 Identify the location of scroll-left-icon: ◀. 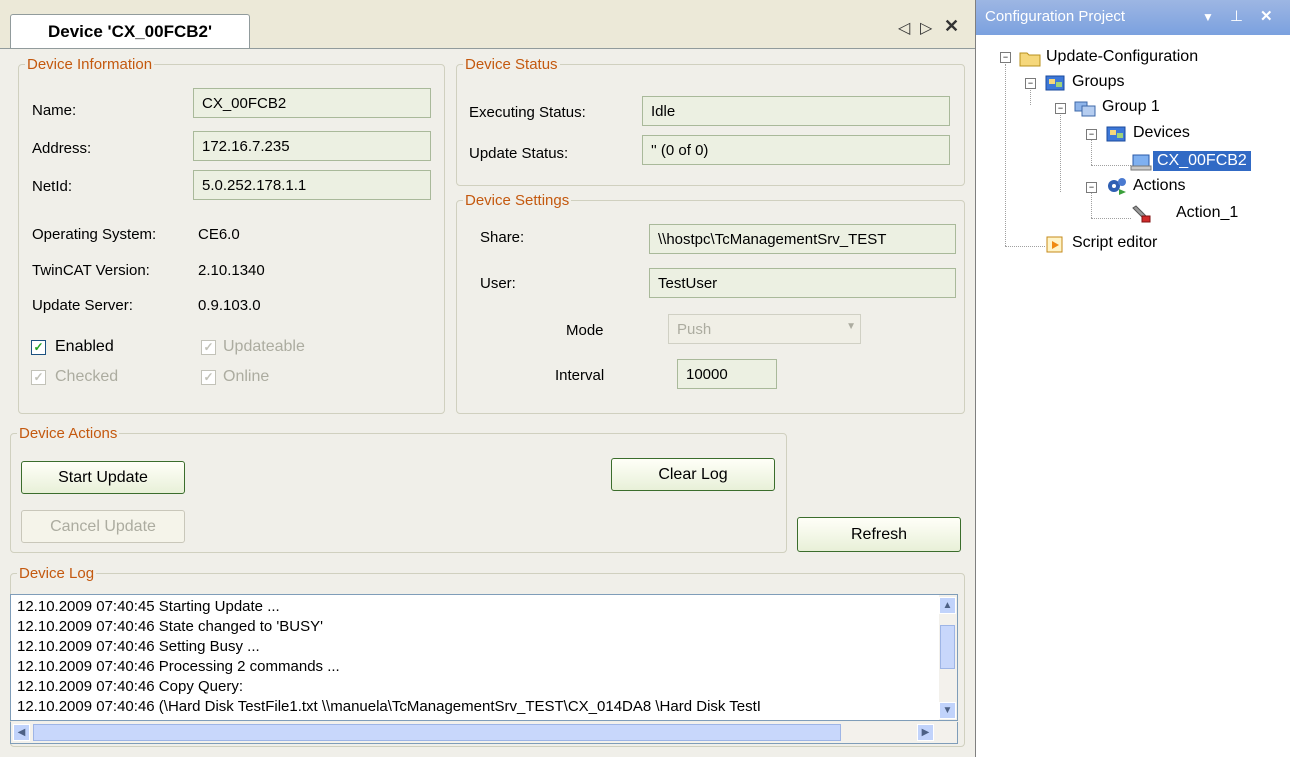
(21, 732).